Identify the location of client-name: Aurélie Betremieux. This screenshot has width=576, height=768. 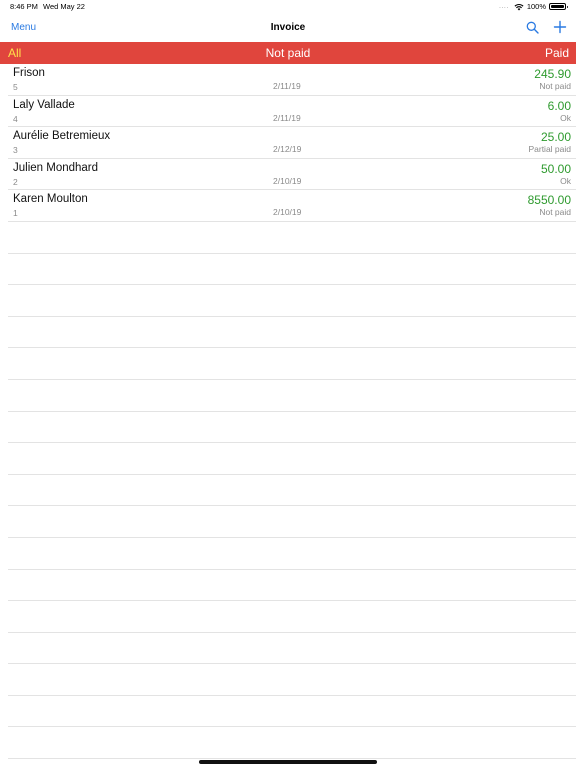
(62, 136).